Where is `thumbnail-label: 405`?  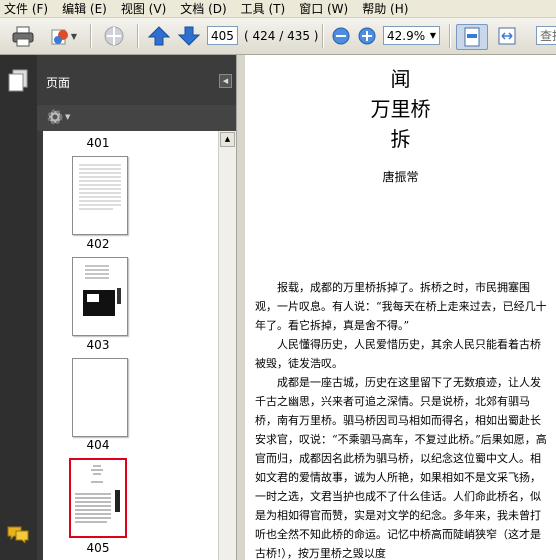
thumbnail-label: 405 is located at coordinates (98, 548).